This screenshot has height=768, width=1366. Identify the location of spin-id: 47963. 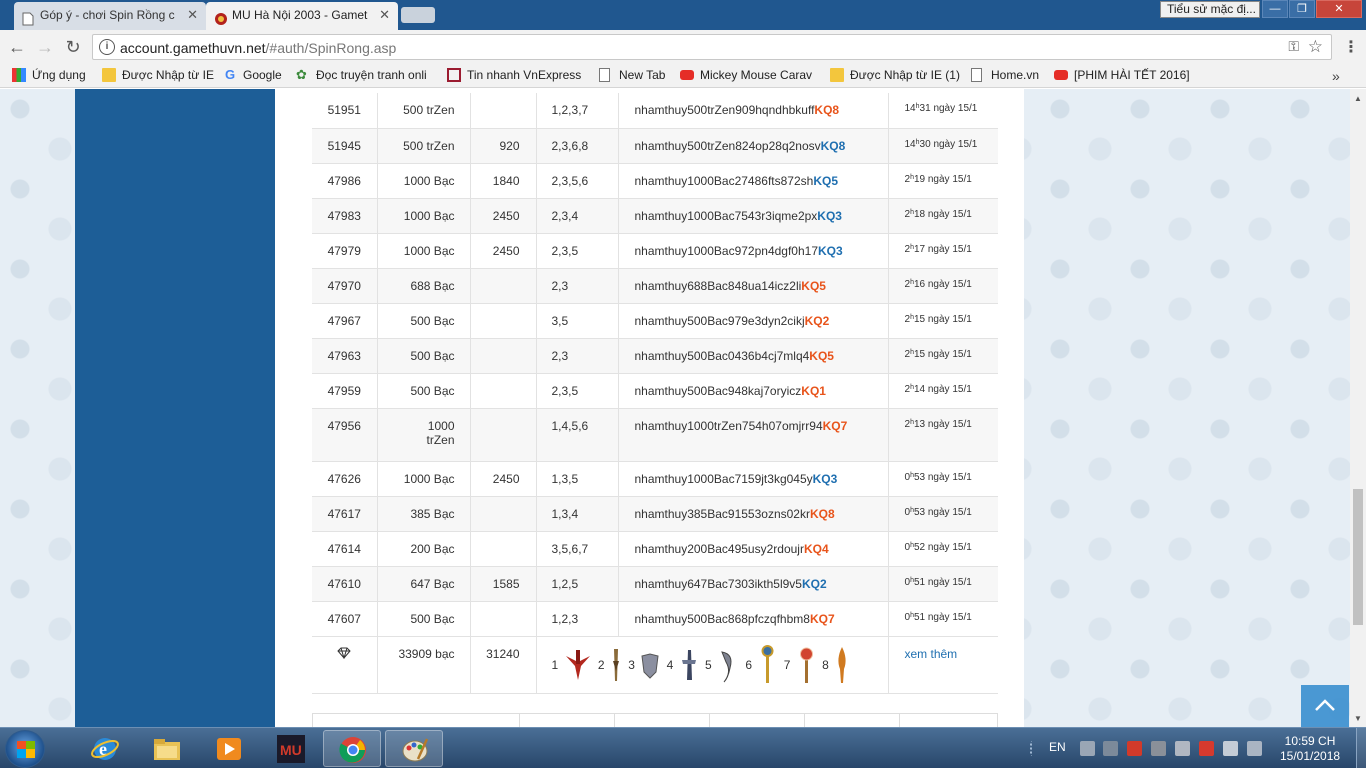
(345, 356).